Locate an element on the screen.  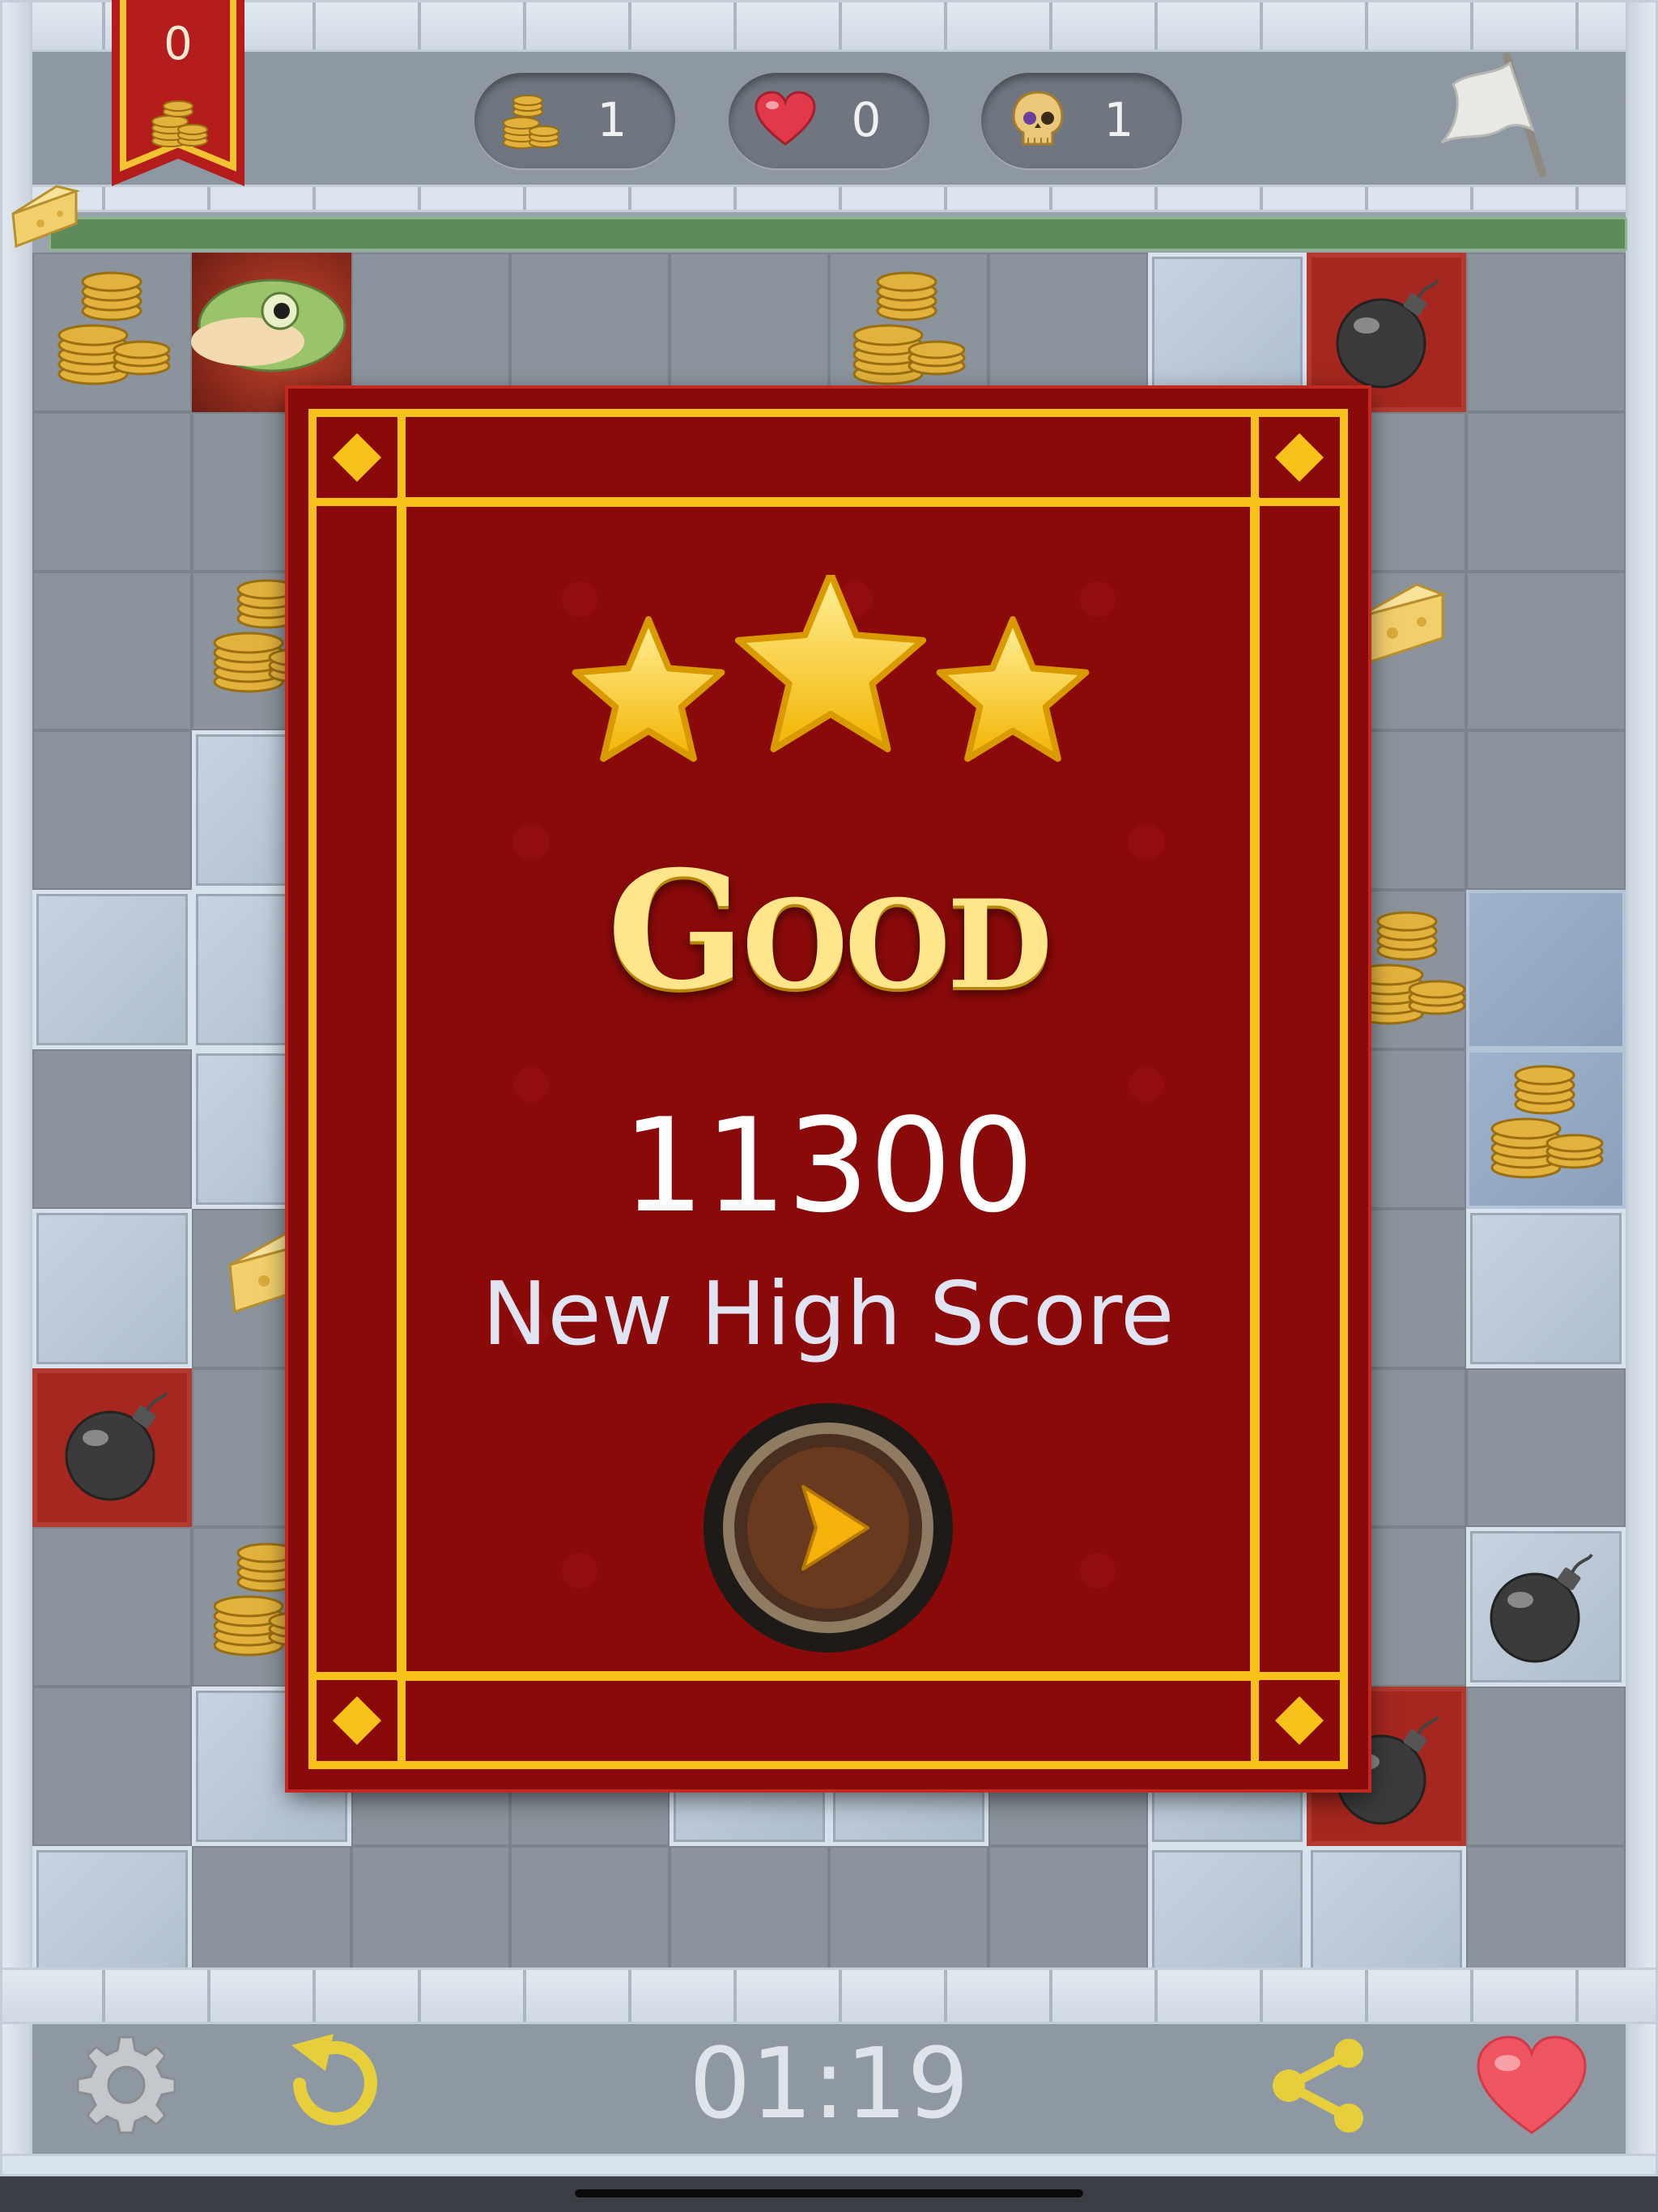
banner-count: 0 is located at coordinates (178, 44).